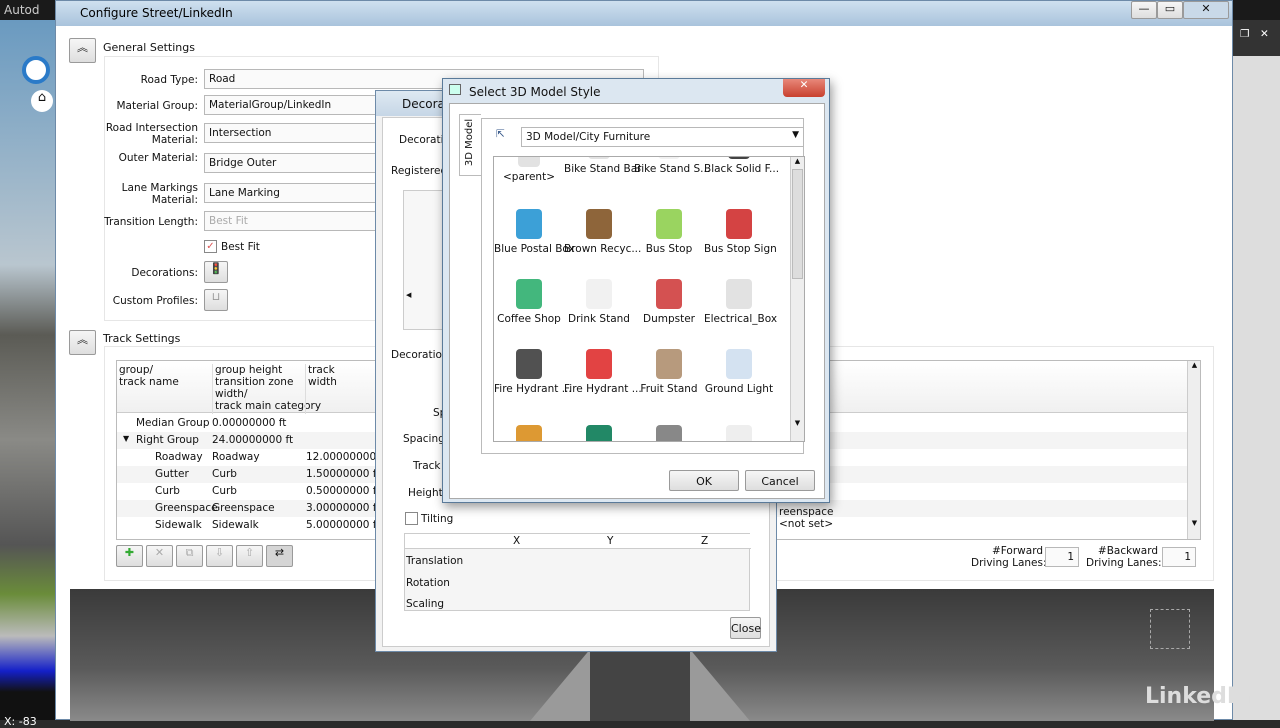  I want to click on model-item: Ground Light, so click(739, 372).